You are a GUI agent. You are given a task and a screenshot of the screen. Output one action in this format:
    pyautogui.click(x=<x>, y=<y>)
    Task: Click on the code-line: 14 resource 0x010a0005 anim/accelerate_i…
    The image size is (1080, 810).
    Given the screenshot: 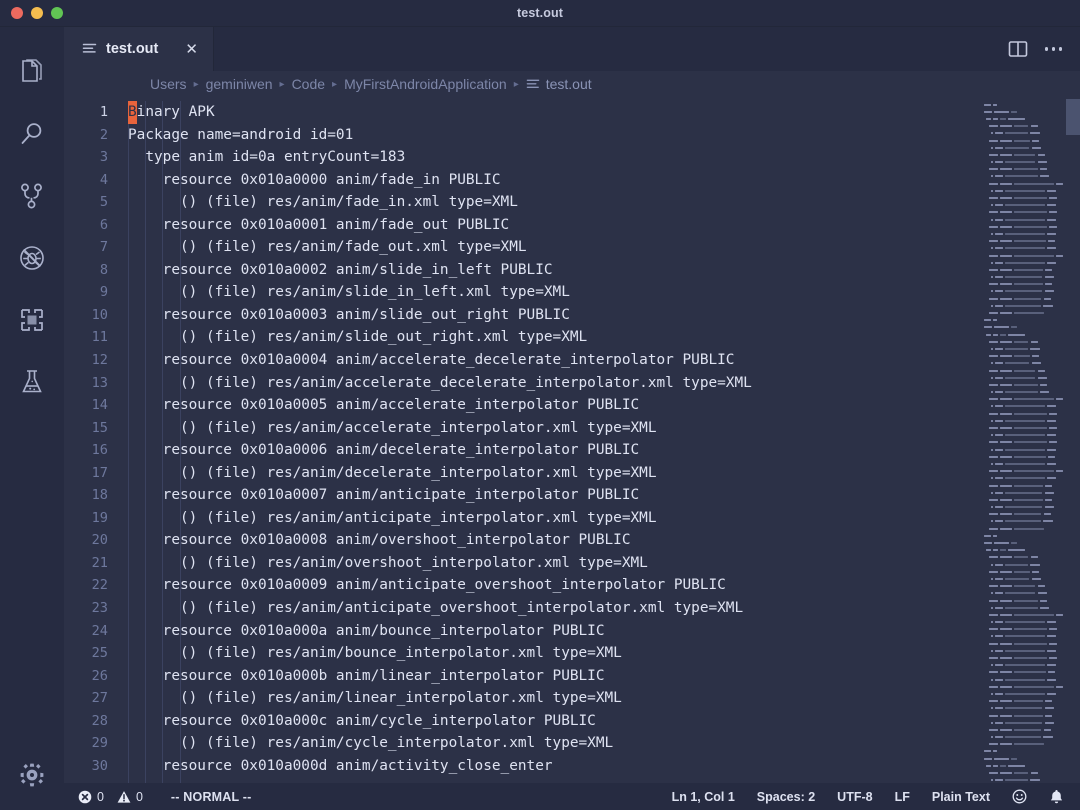 What is the action you would take?
    pyautogui.click(x=522, y=405)
    